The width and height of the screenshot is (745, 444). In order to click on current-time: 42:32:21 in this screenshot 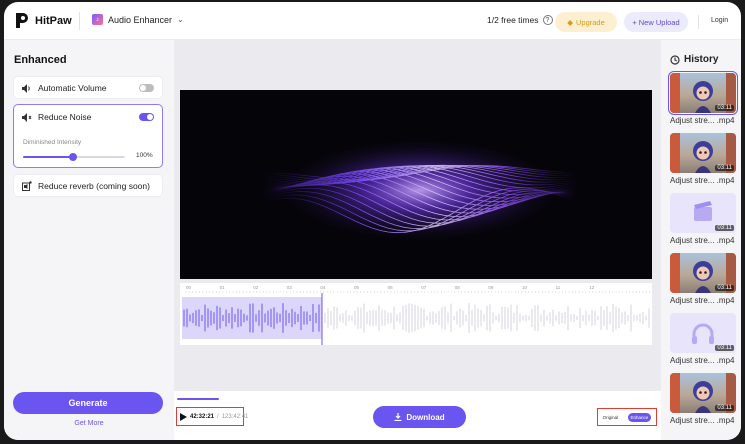, I will do `click(202, 416)`.